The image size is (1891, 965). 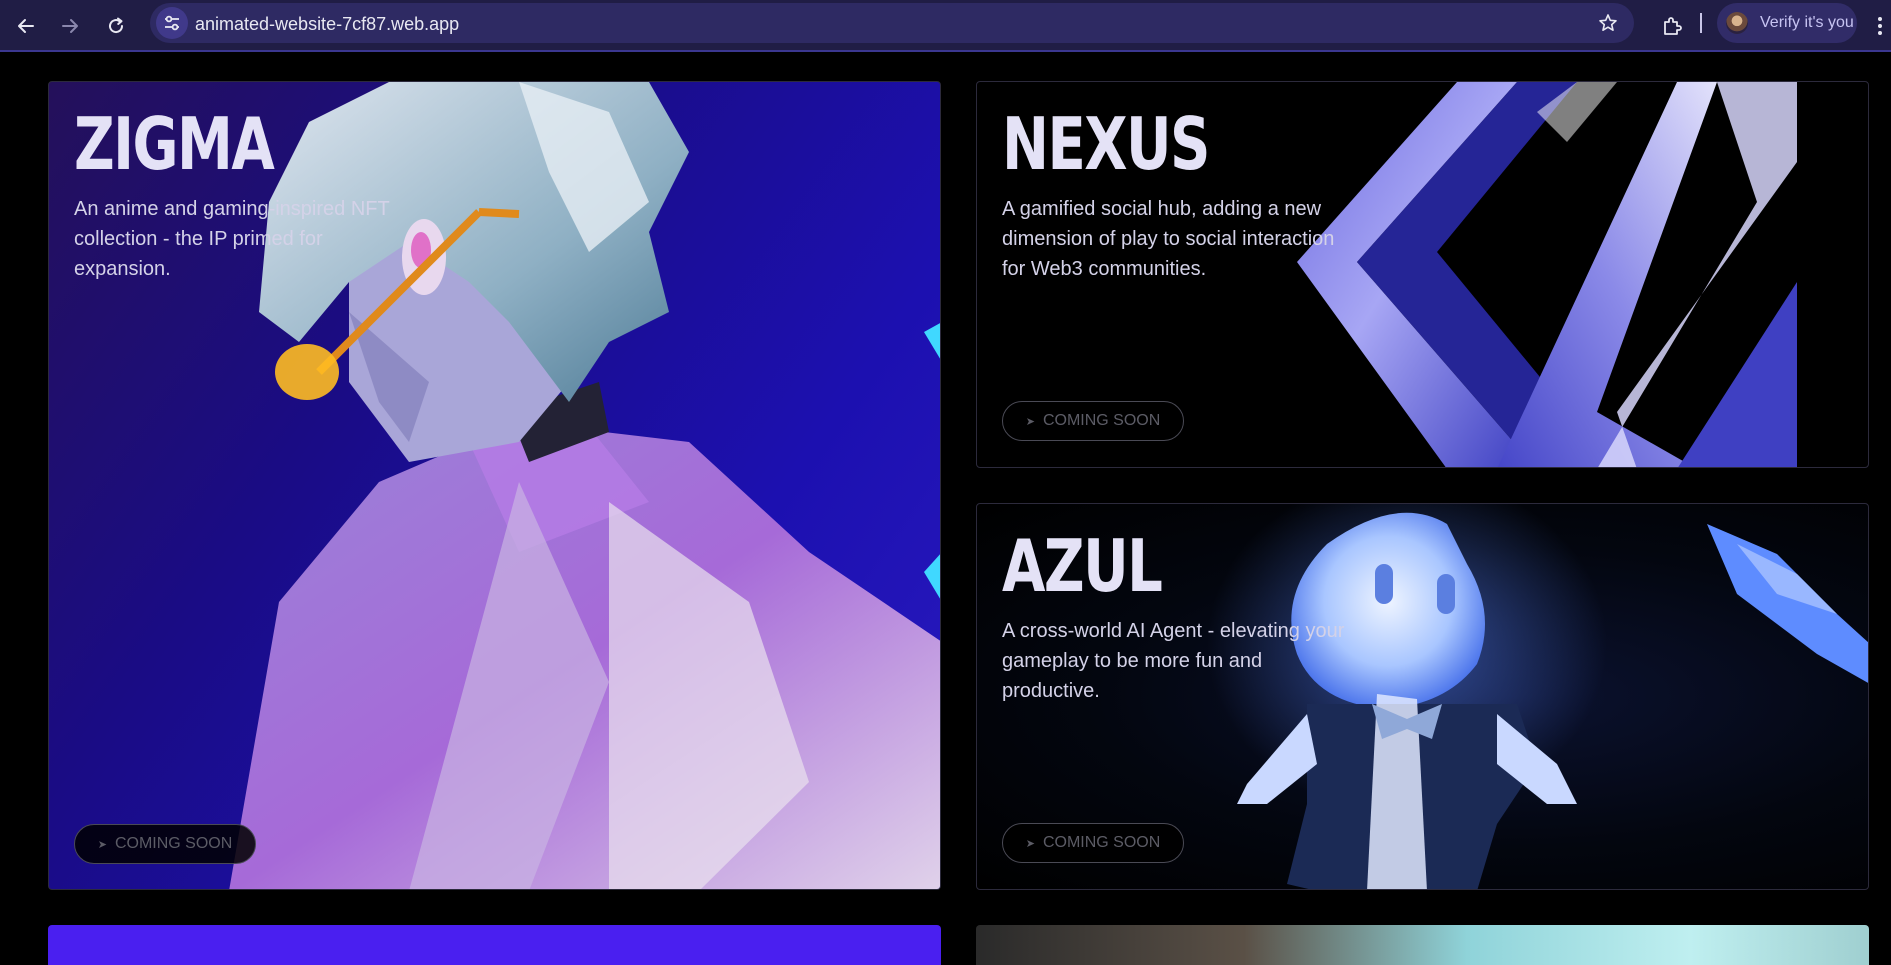 I want to click on bookmark-star-icon, so click(x=1608, y=22).